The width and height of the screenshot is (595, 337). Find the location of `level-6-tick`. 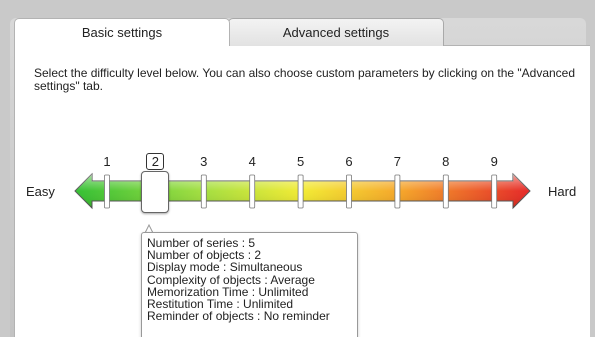

level-6-tick is located at coordinates (349, 191).